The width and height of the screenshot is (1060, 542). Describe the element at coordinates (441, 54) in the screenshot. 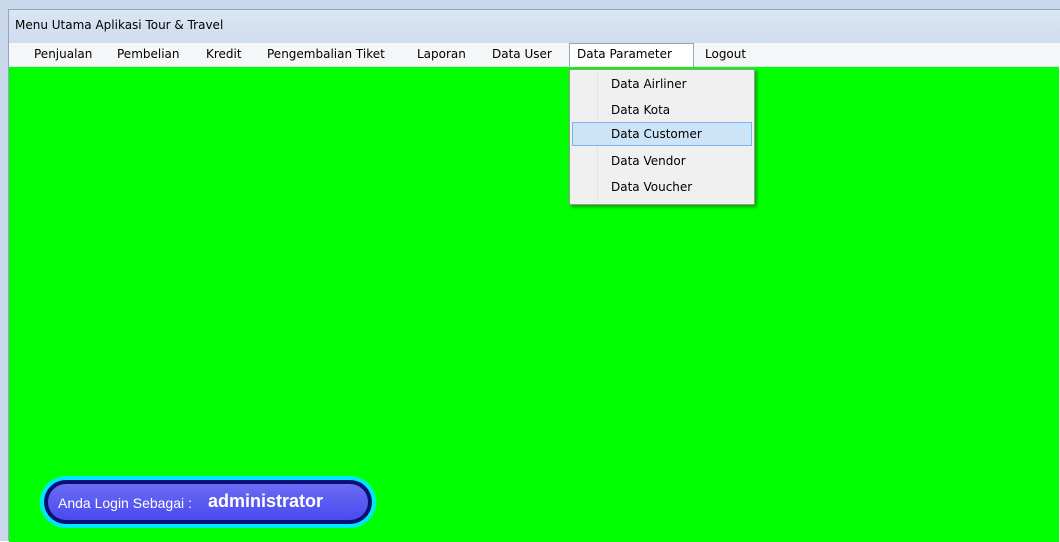

I see `menu-laporan: Laporan` at that location.